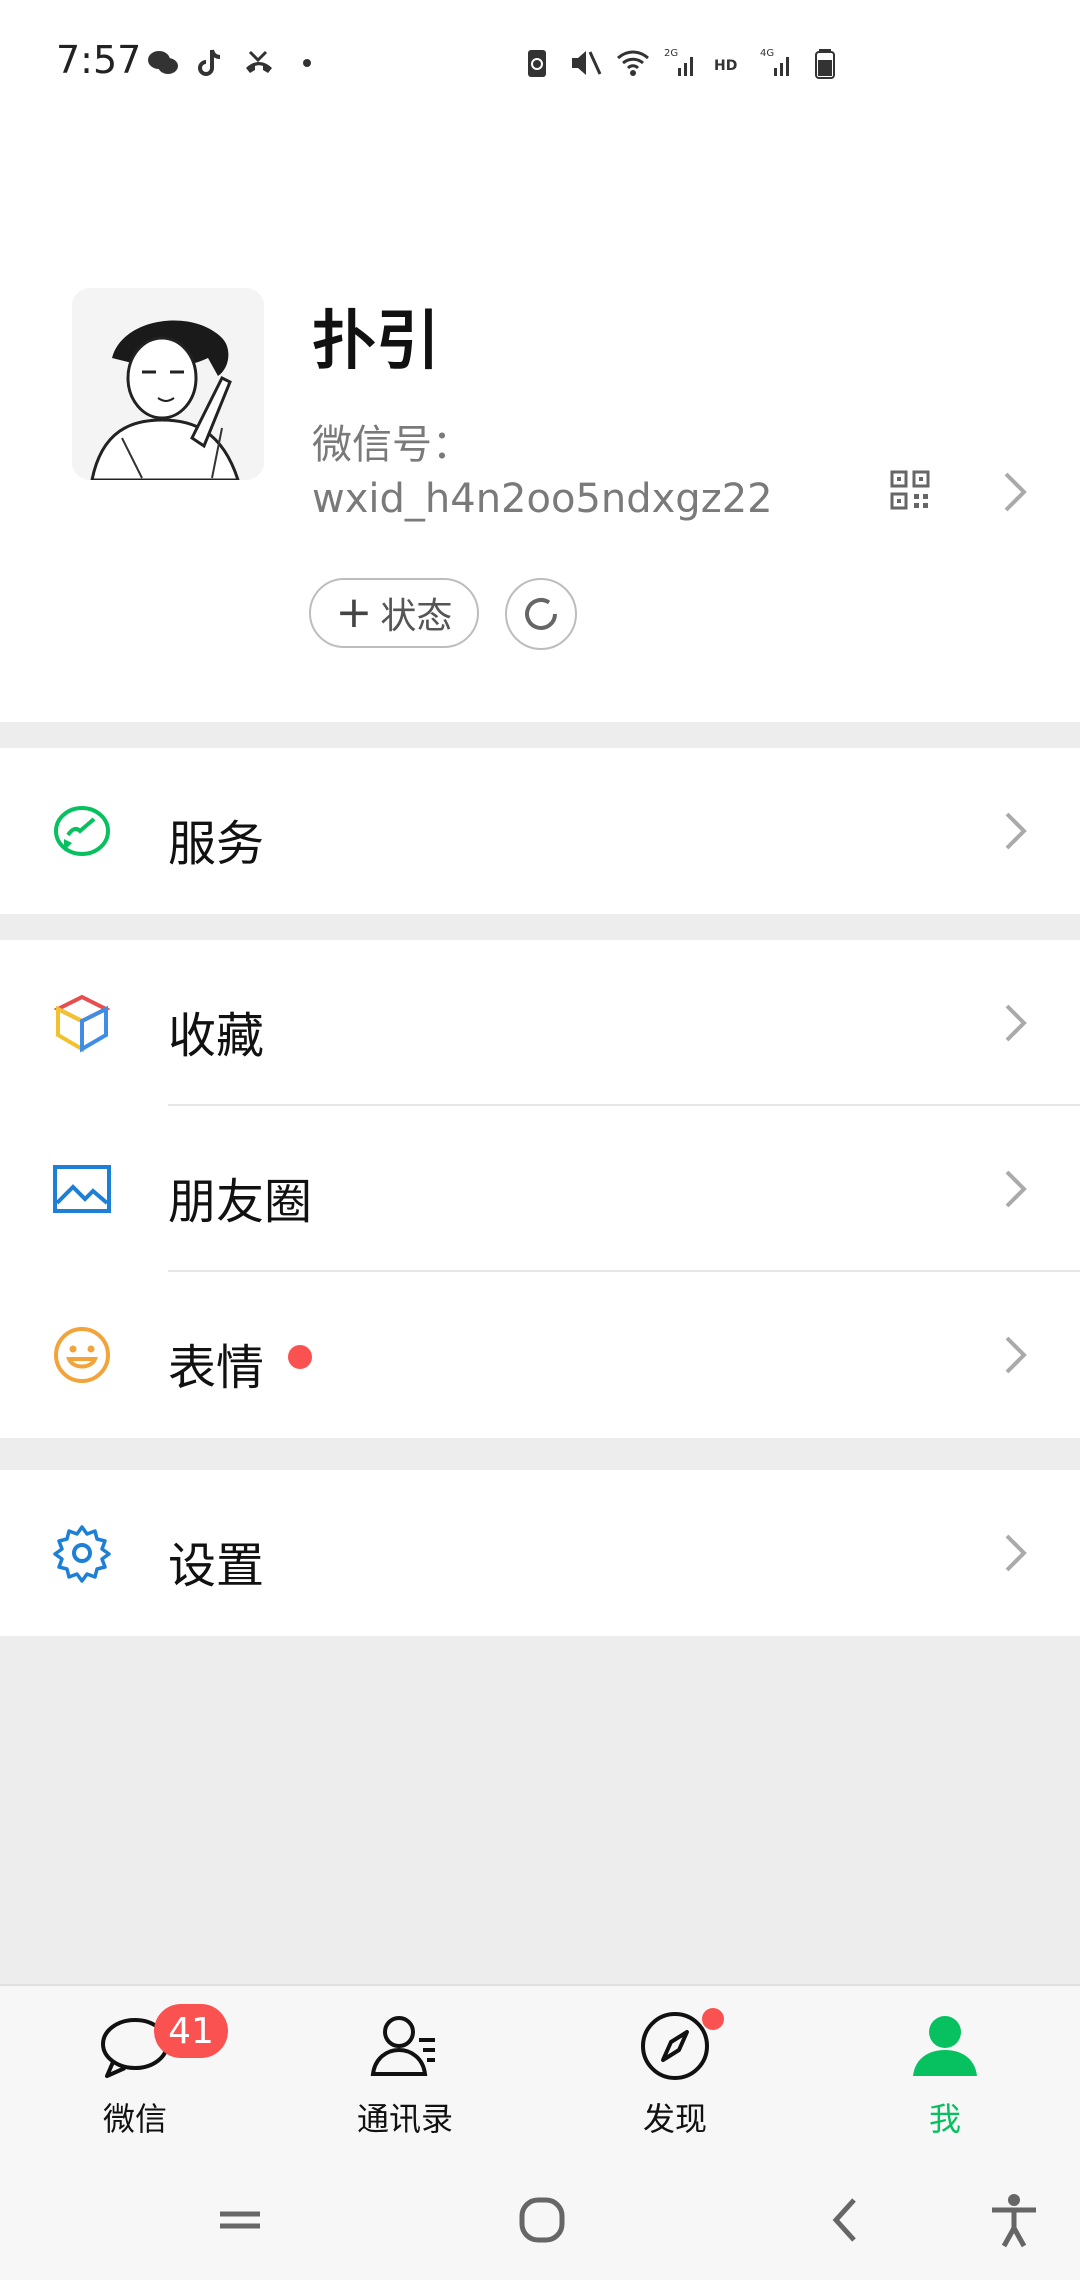 This screenshot has width=1080, height=2280. I want to click on avatar, so click(168, 384).